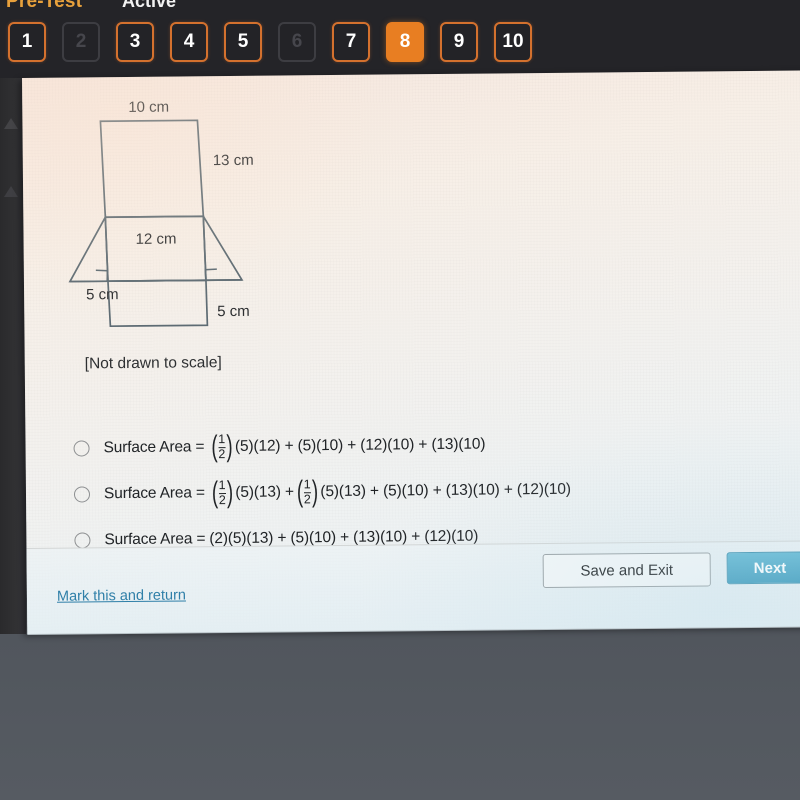  I want to click on save-and-exit-button: Save and Exit, so click(626, 570).